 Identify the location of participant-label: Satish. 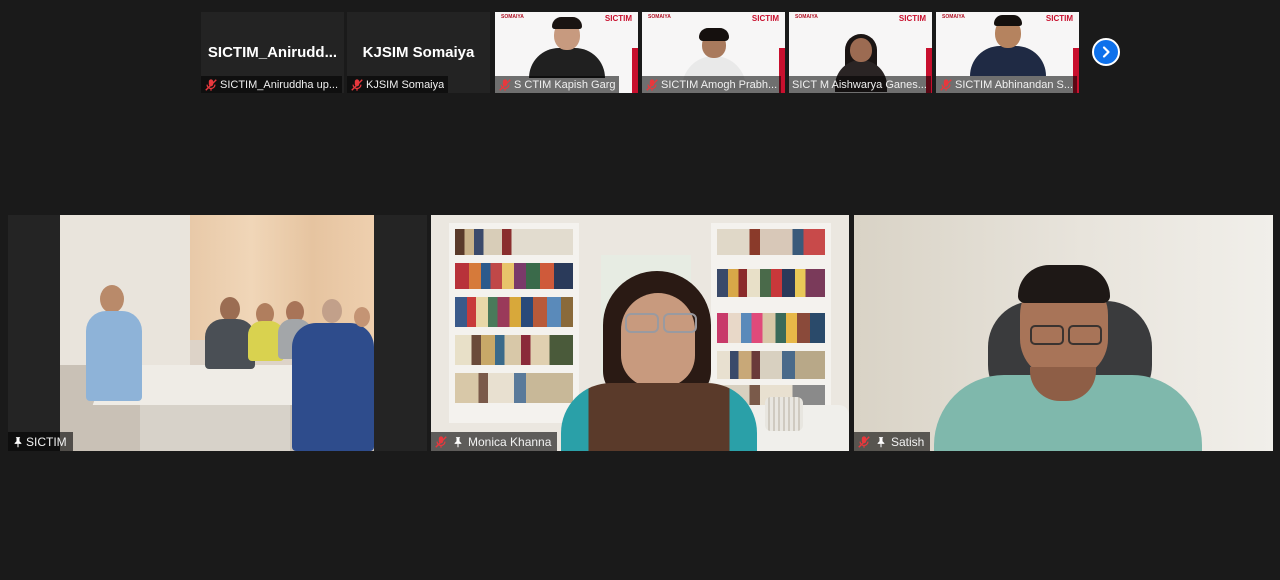
(892, 441).